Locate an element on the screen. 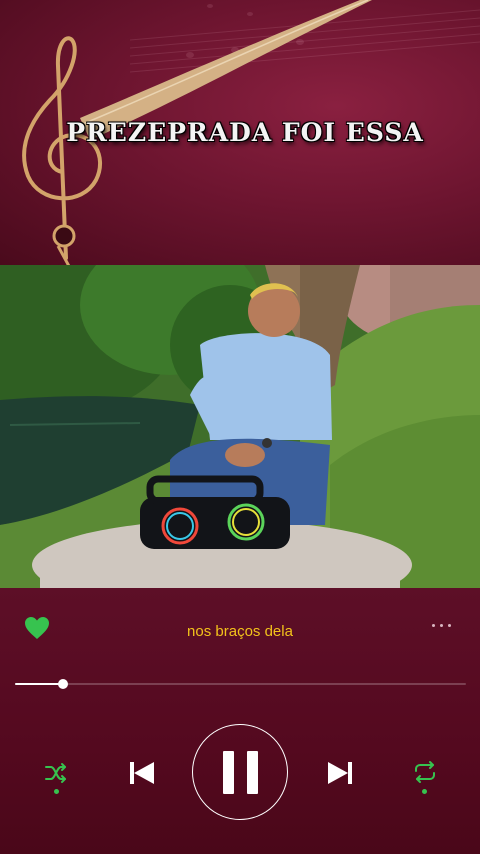  progress-handle is located at coordinates (63, 684).